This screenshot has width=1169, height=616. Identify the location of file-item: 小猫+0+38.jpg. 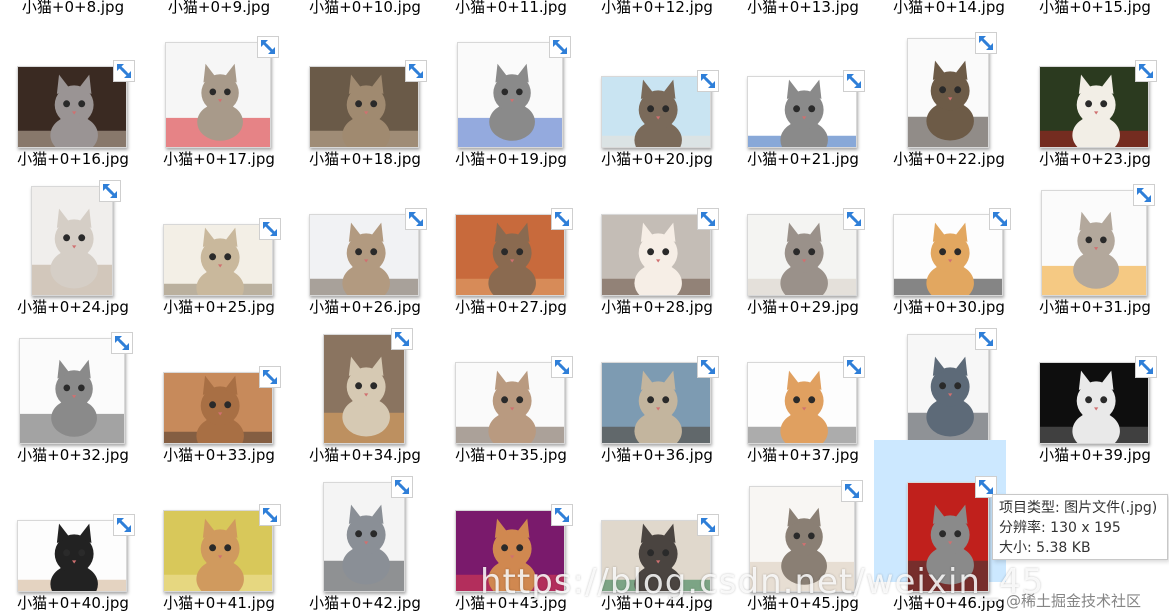
(949, 382).